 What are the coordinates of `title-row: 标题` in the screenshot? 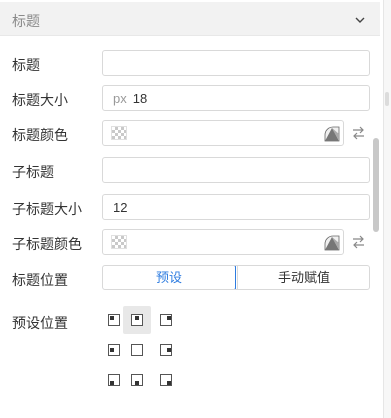 It's located at (192, 63).